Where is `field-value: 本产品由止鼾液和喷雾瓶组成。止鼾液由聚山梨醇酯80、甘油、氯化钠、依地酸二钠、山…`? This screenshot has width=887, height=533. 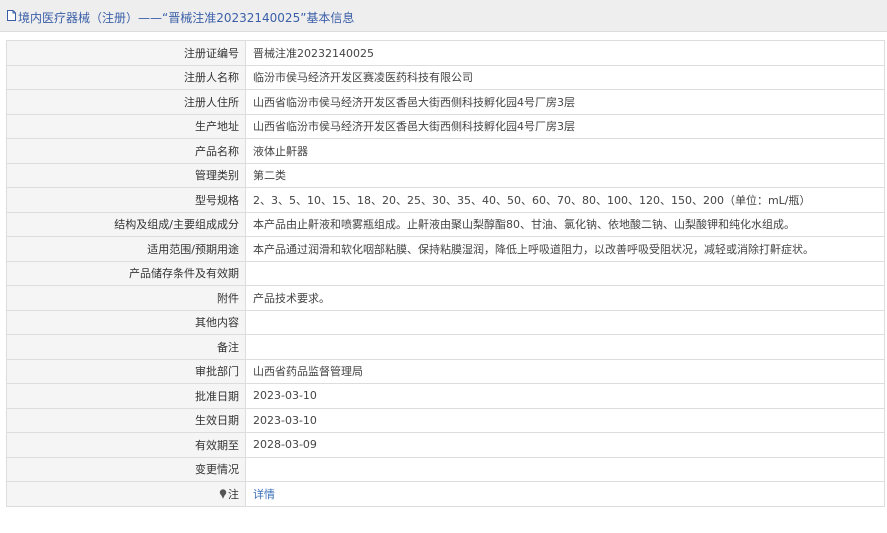
field-value: 本产品由止鼾液和喷雾瓶组成。止鼾液由聚山梨醇酯80、甘油、氯化钠、依地酸二钠、山… is located at coordinates (565, 224).